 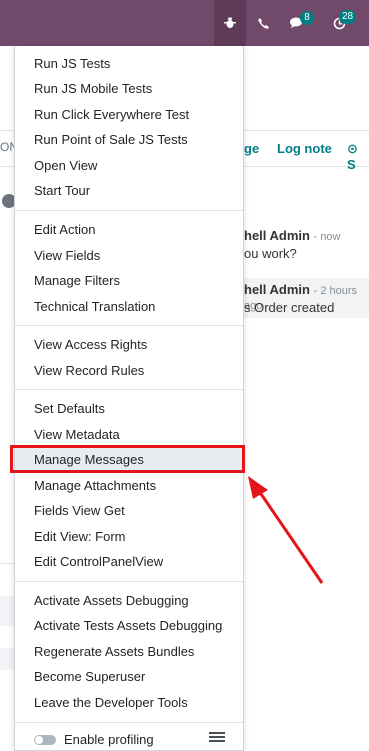 I want to click on annotation-arrow-icon, so click(x=286, y=530).